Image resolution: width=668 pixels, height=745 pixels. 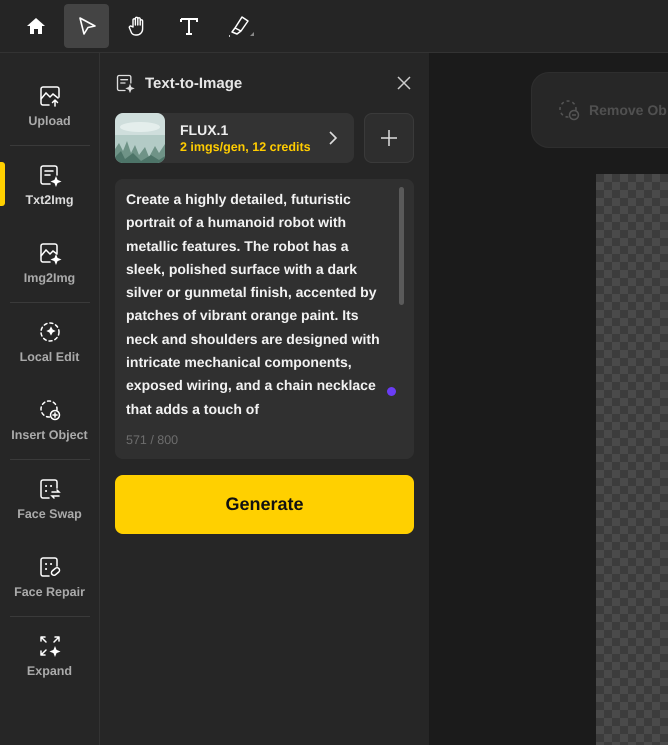 I want to click on panel-title: Text-to-Image, so click(x=194, y=83).